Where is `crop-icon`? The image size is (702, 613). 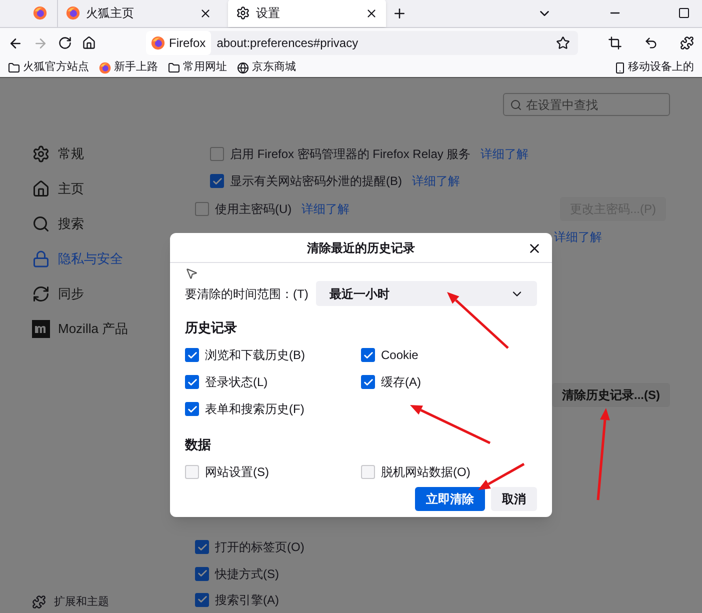 crop-icon is located at coordinates (615, 43).